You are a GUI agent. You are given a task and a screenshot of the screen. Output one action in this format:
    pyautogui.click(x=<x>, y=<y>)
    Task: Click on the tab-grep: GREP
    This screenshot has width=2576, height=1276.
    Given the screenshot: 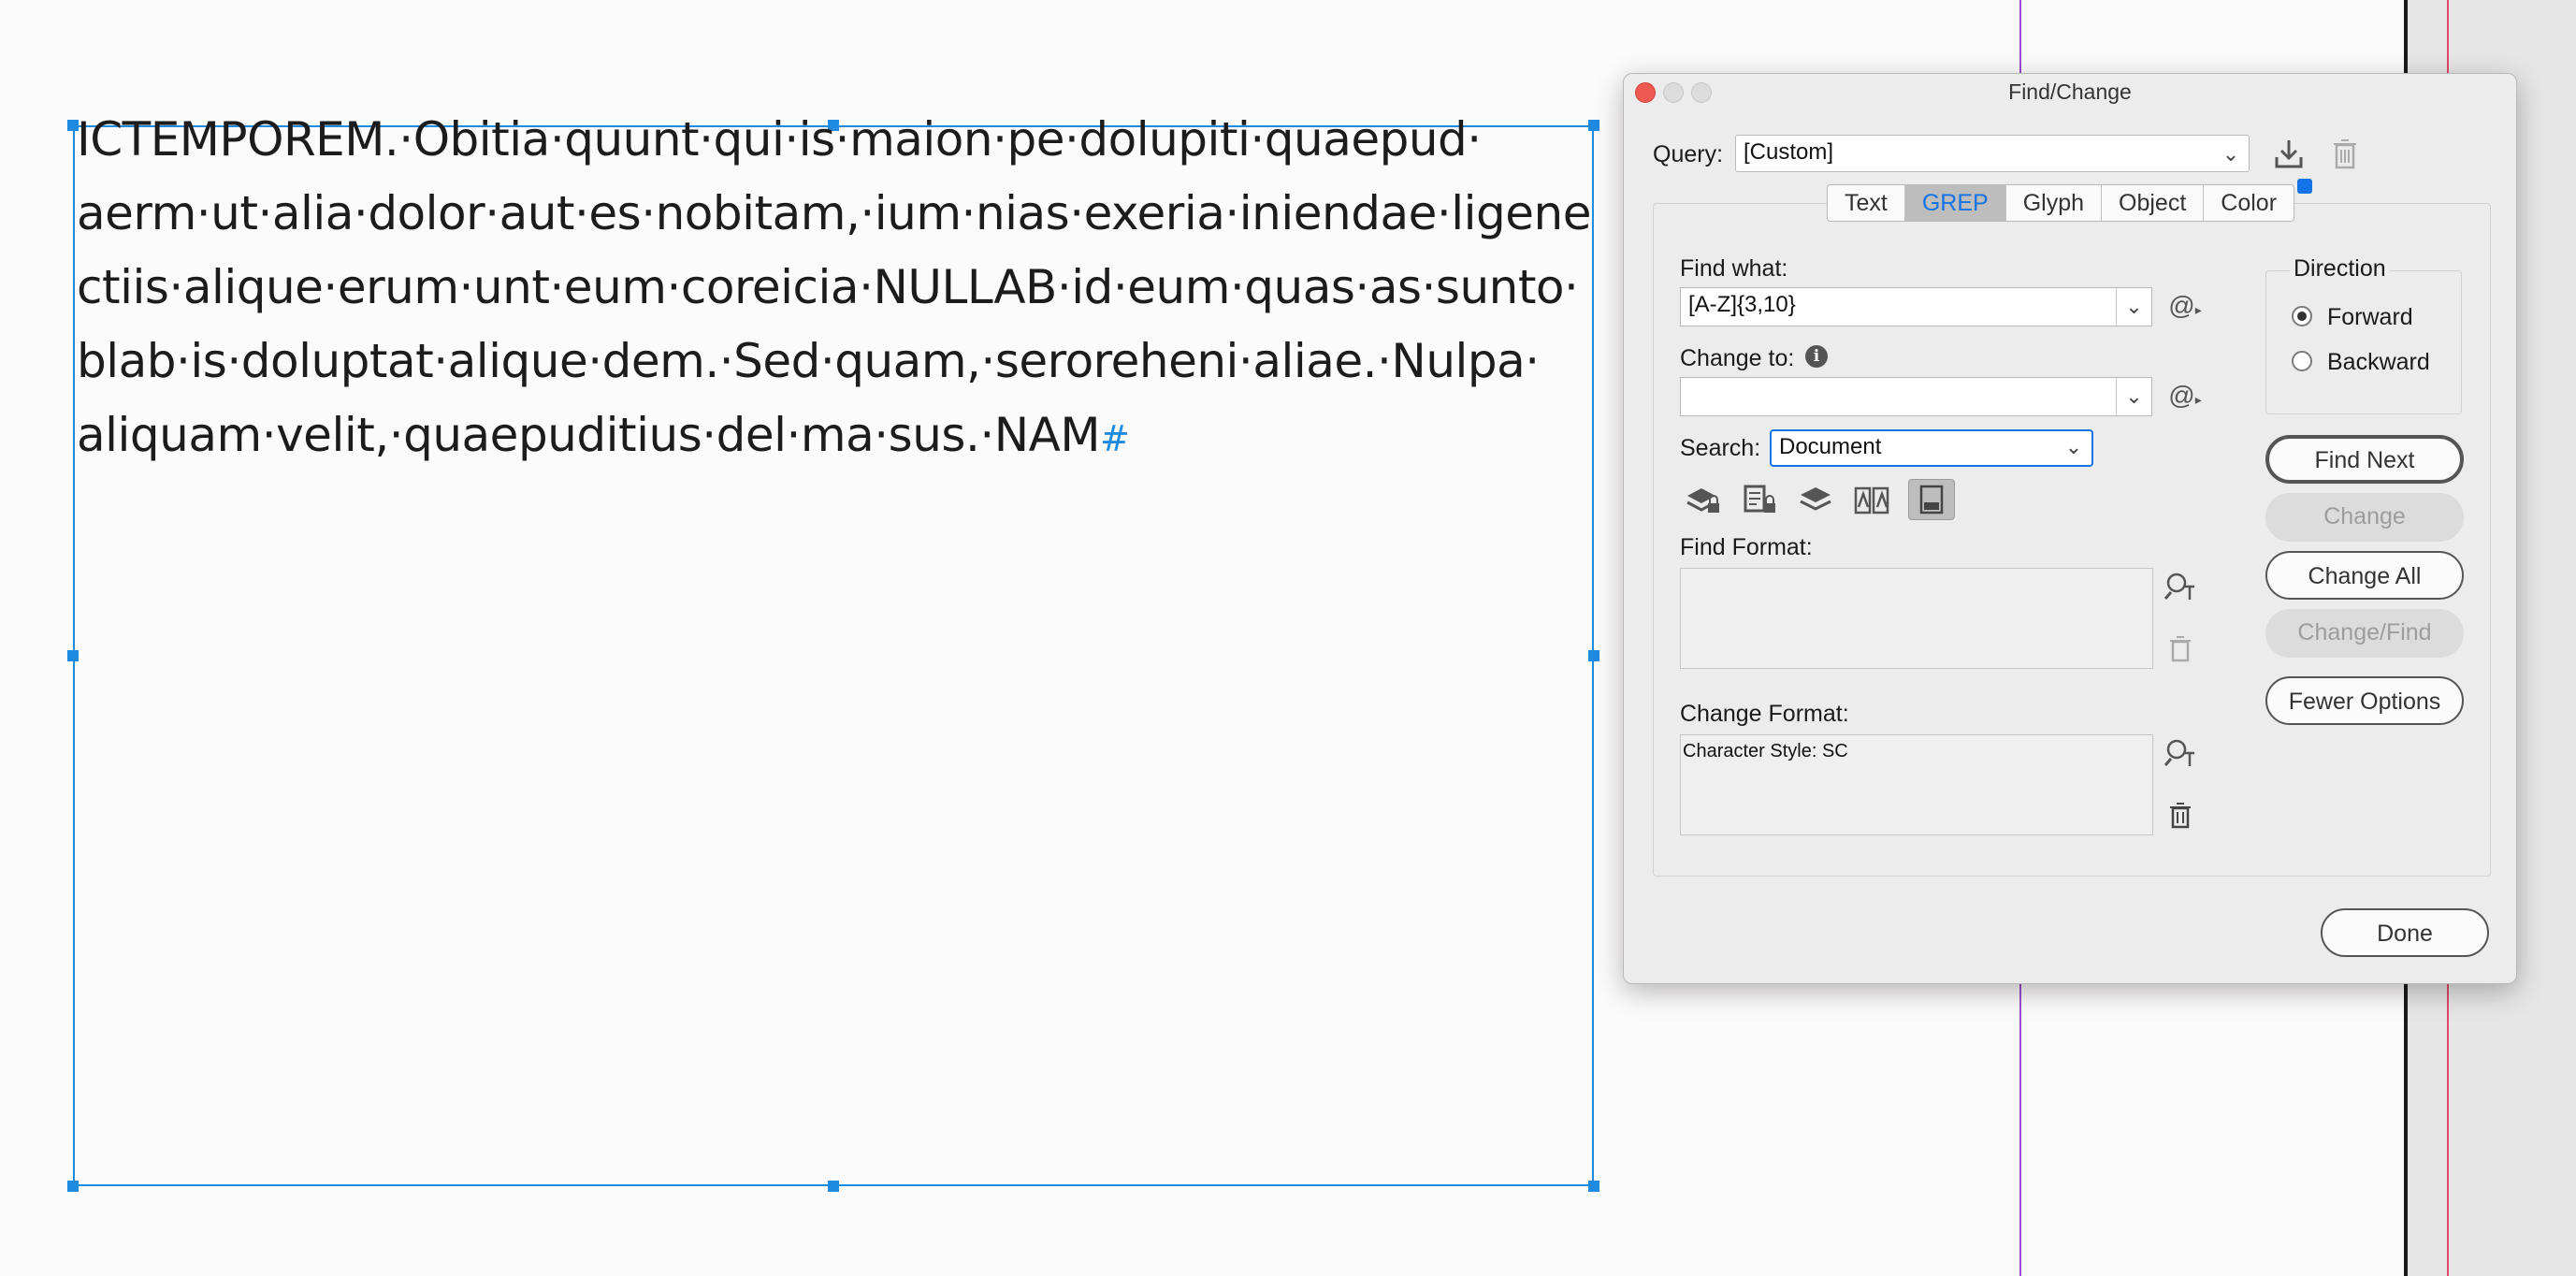 What is the action you would take?
    pyautogui.click(x=1955, y=203)
    